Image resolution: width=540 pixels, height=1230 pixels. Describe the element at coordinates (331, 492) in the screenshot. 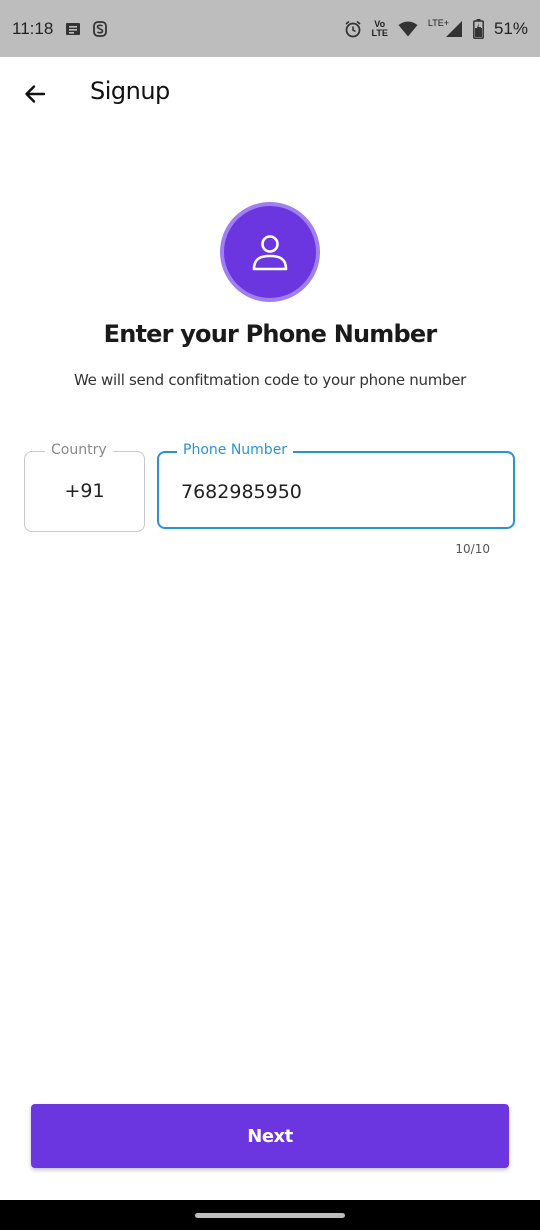

I see `phone-number-input` at that location.